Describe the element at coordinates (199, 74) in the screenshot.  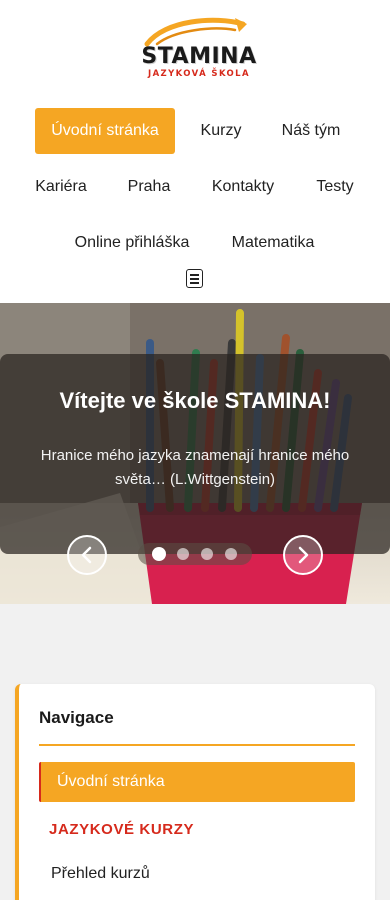
I see `logo-subtitle-text: JAZYKOVÁ ŠKOLA` at that location.